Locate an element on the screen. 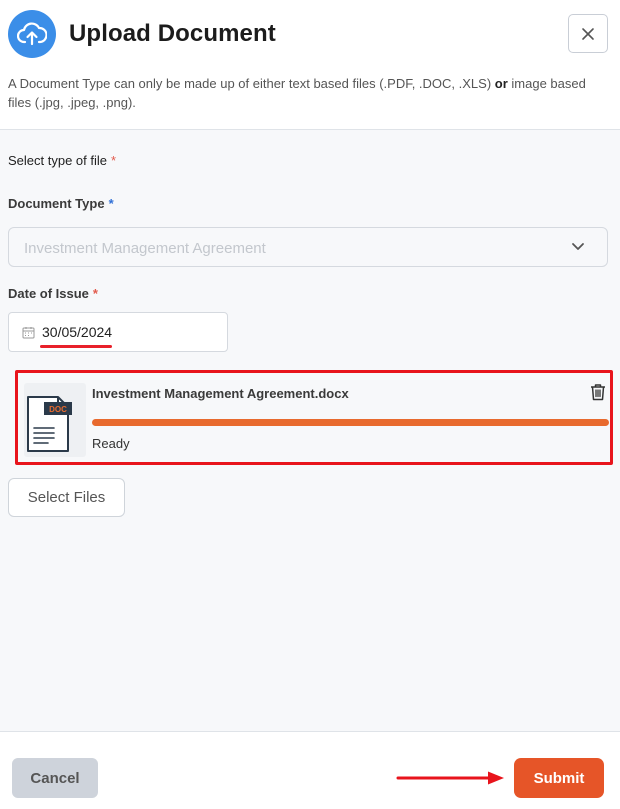 Image resolution: width=620 pixels, height=809 pixels. doc-file-icon: DOC is located at coordinates (55, 420).